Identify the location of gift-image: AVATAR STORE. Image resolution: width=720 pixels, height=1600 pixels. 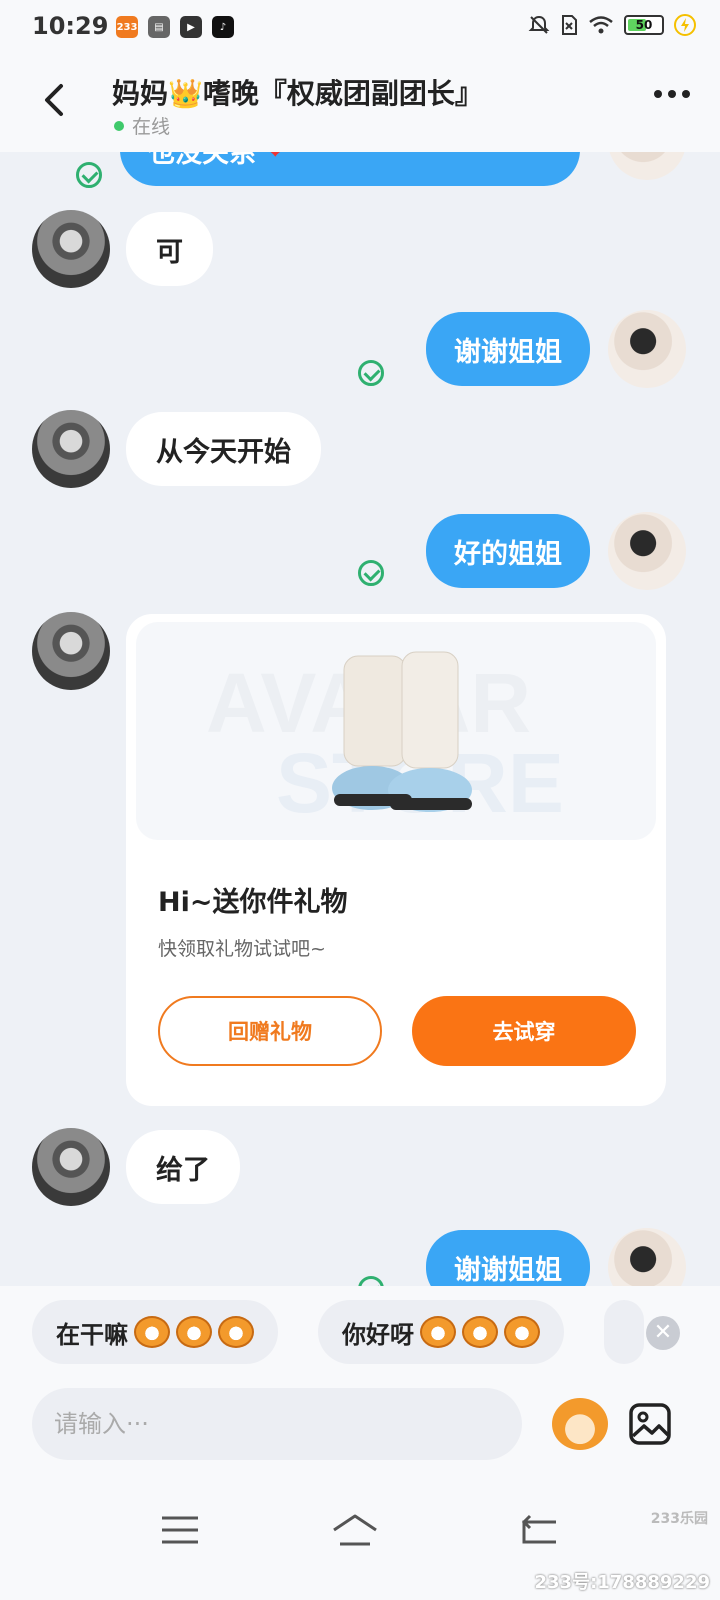
(396, 731).